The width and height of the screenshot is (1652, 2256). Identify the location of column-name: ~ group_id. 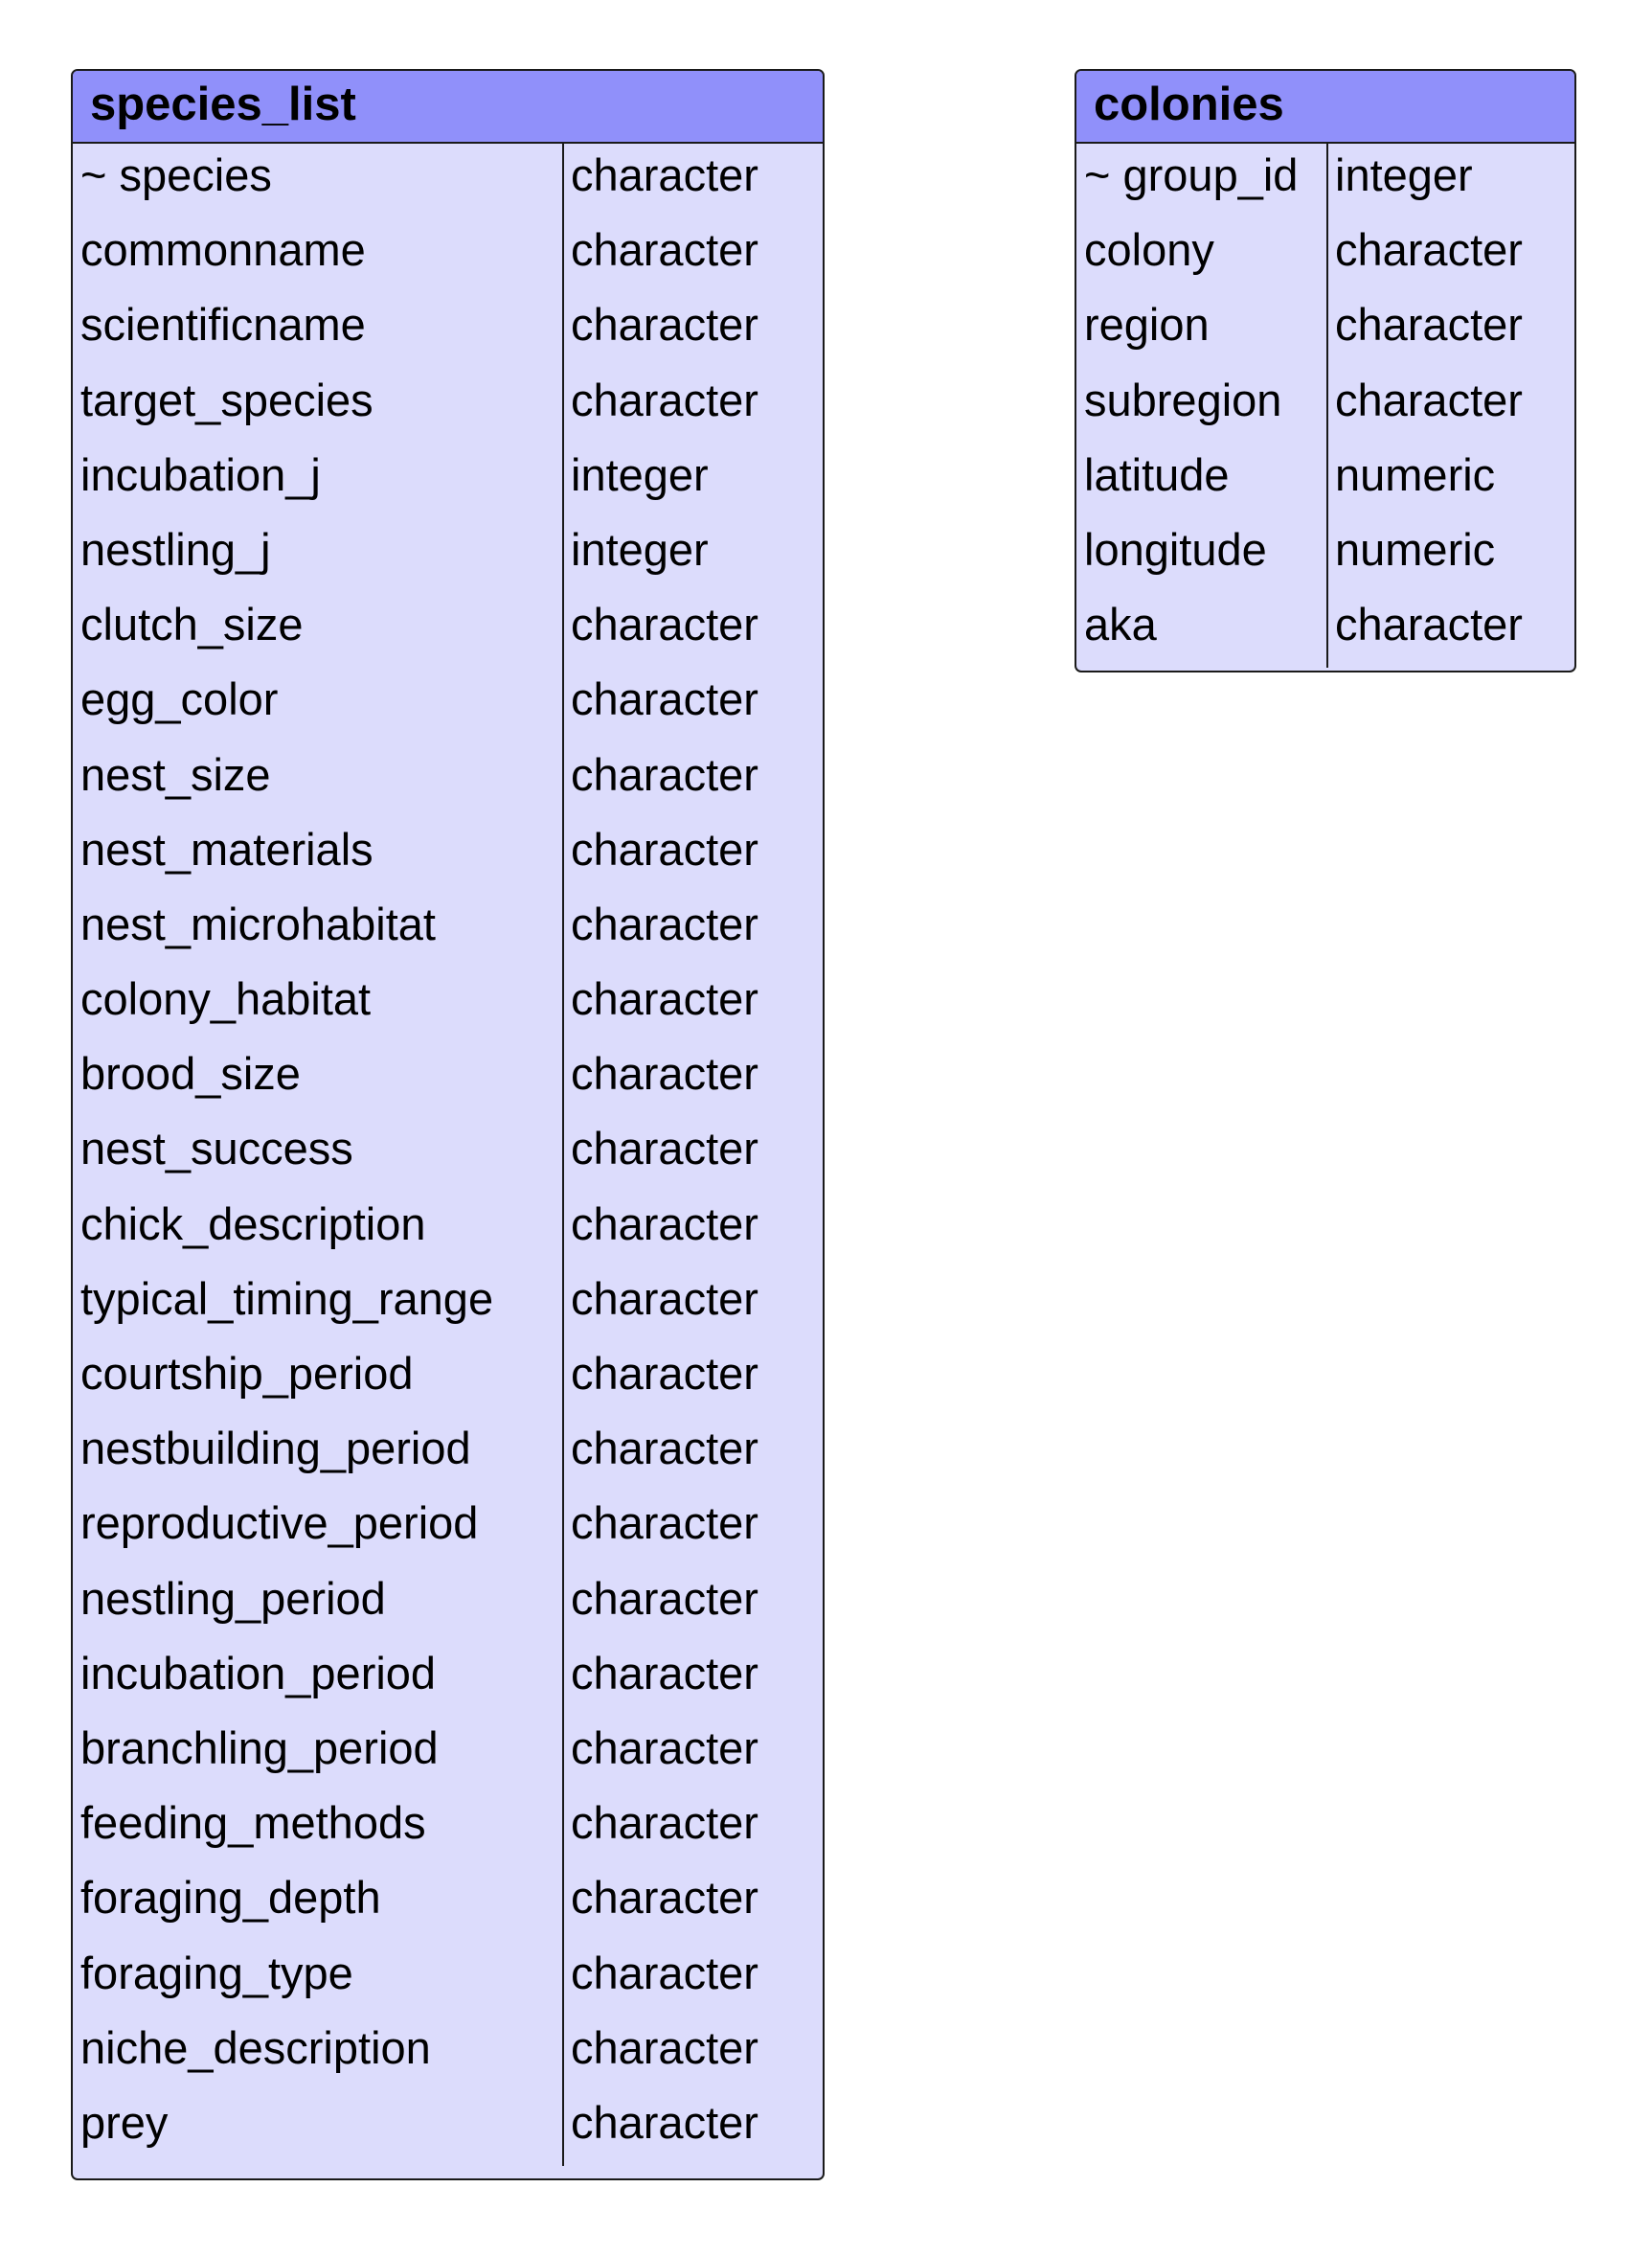
(1191, 175).